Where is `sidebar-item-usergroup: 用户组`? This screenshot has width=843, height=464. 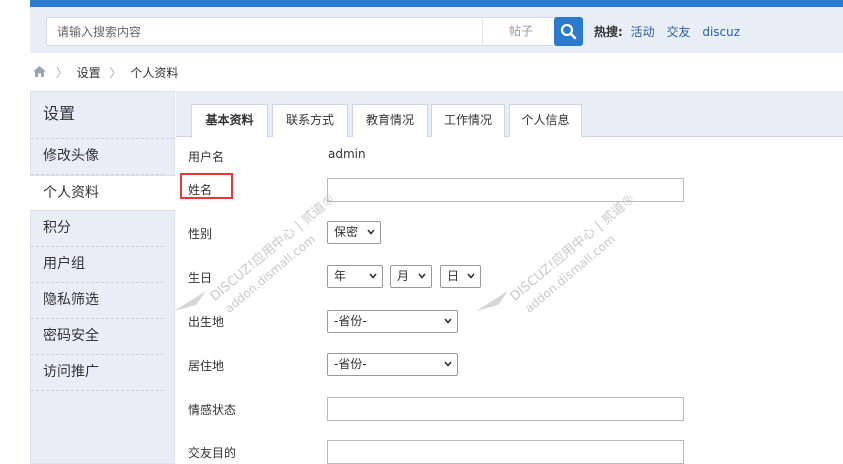
sidebar-item-usergroup: 用户组 is located at coordinates (97, 265).